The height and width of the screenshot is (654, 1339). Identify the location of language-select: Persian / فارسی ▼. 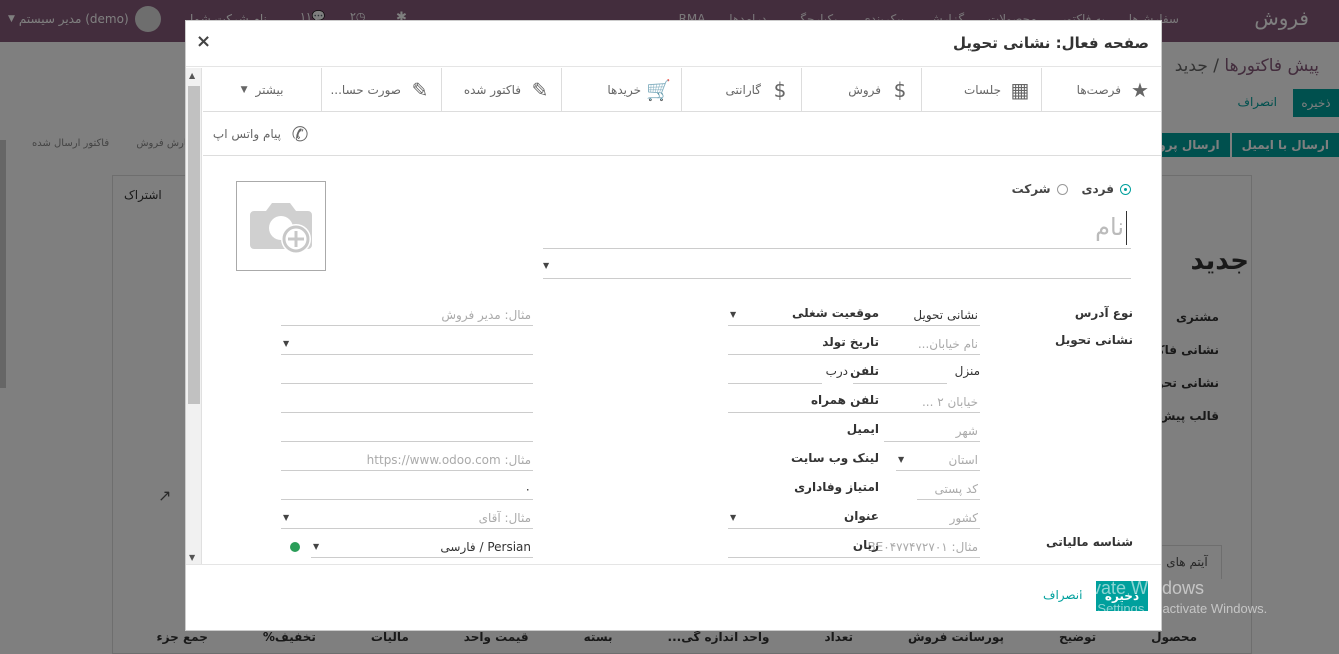
(422, 547).